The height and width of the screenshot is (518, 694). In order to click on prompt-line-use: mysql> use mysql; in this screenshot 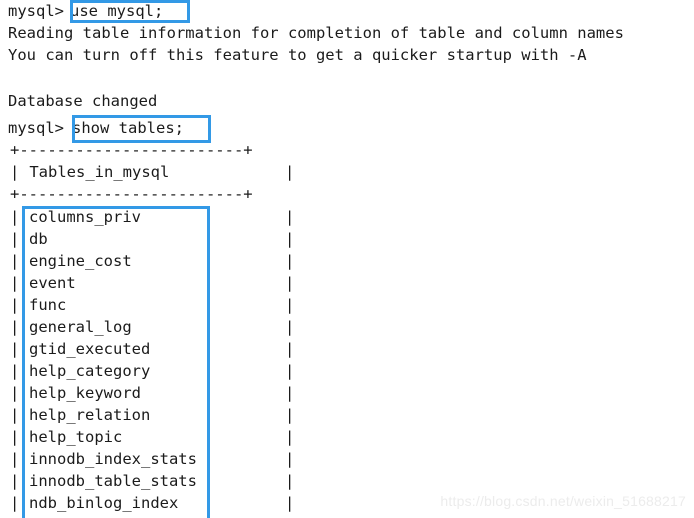, I will do `click(85, 11)`.